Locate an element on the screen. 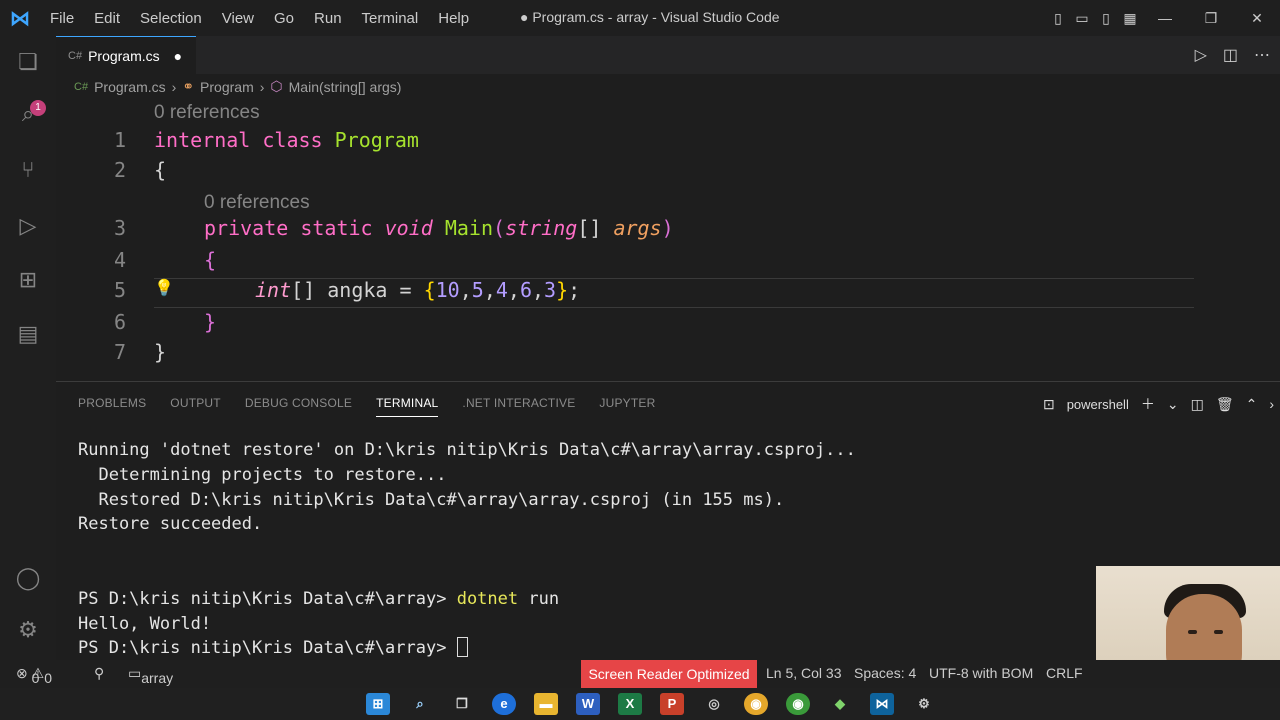 Image resolution: width=1280 pixels, height=720 pixels. terminal-line: Hello, World! is located at coordinates (145, 623).